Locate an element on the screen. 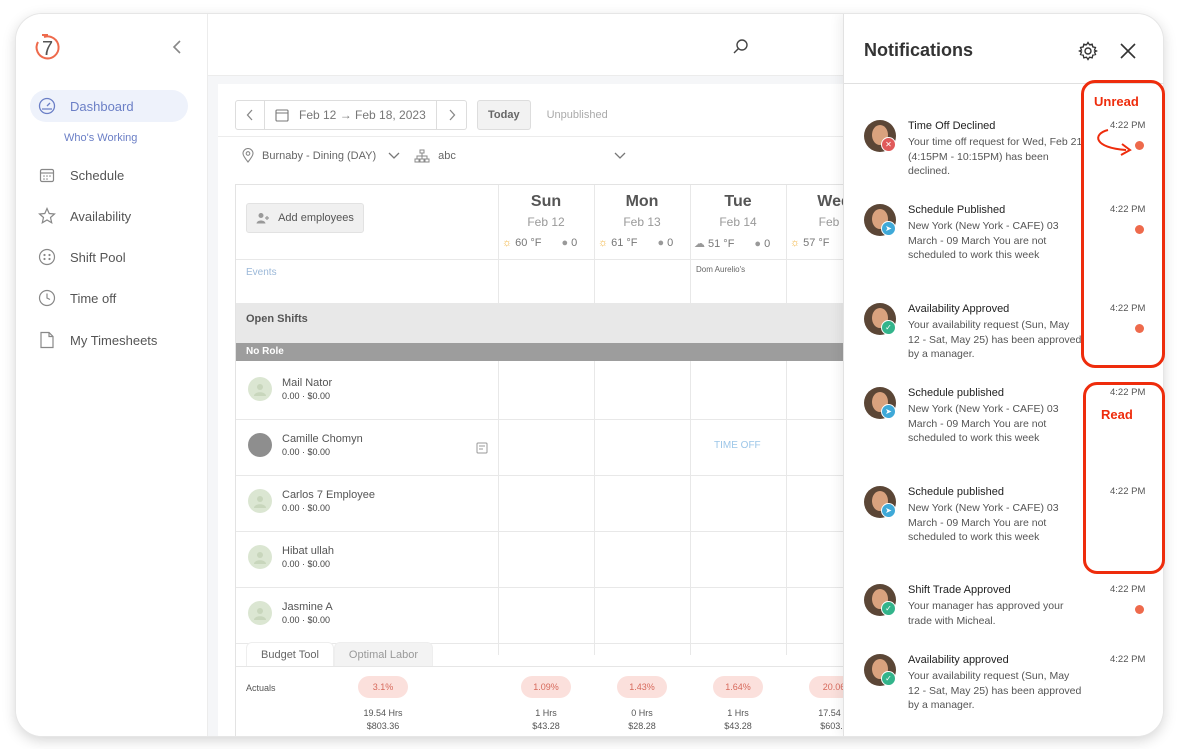 The height and width of the screenshot is (749, 1177). hours-value: 19.54 Hrs is located at coordinates (383, 713).